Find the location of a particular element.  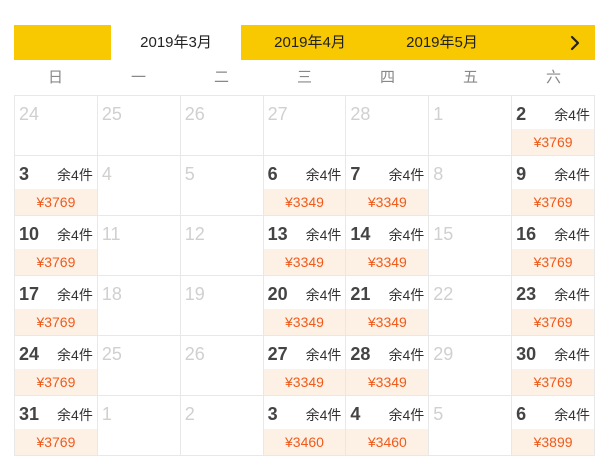

day-number: 31 is located at coordinates (29, 414).